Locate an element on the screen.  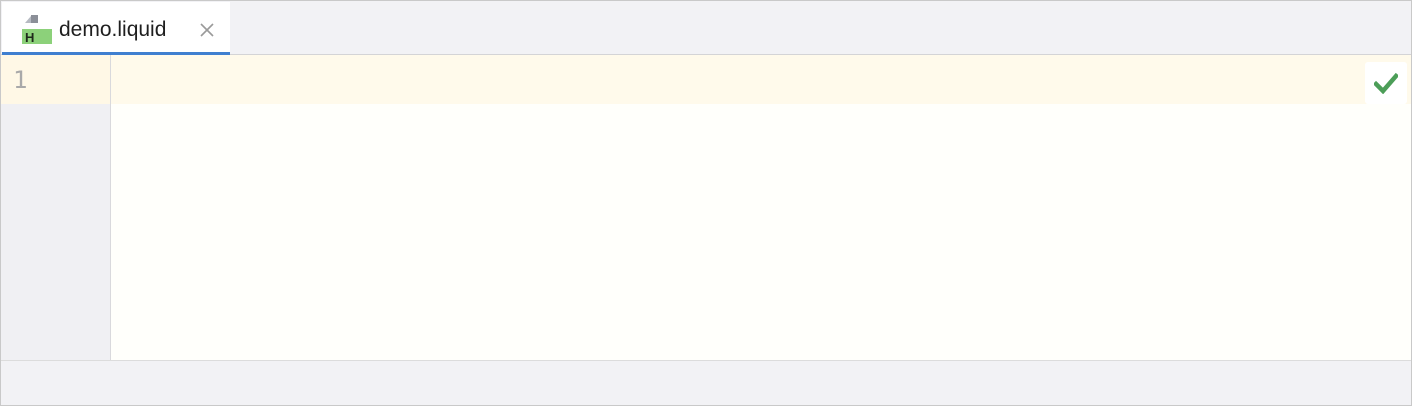
line-number-gutter: 1 is located at coordinates (56, 207).